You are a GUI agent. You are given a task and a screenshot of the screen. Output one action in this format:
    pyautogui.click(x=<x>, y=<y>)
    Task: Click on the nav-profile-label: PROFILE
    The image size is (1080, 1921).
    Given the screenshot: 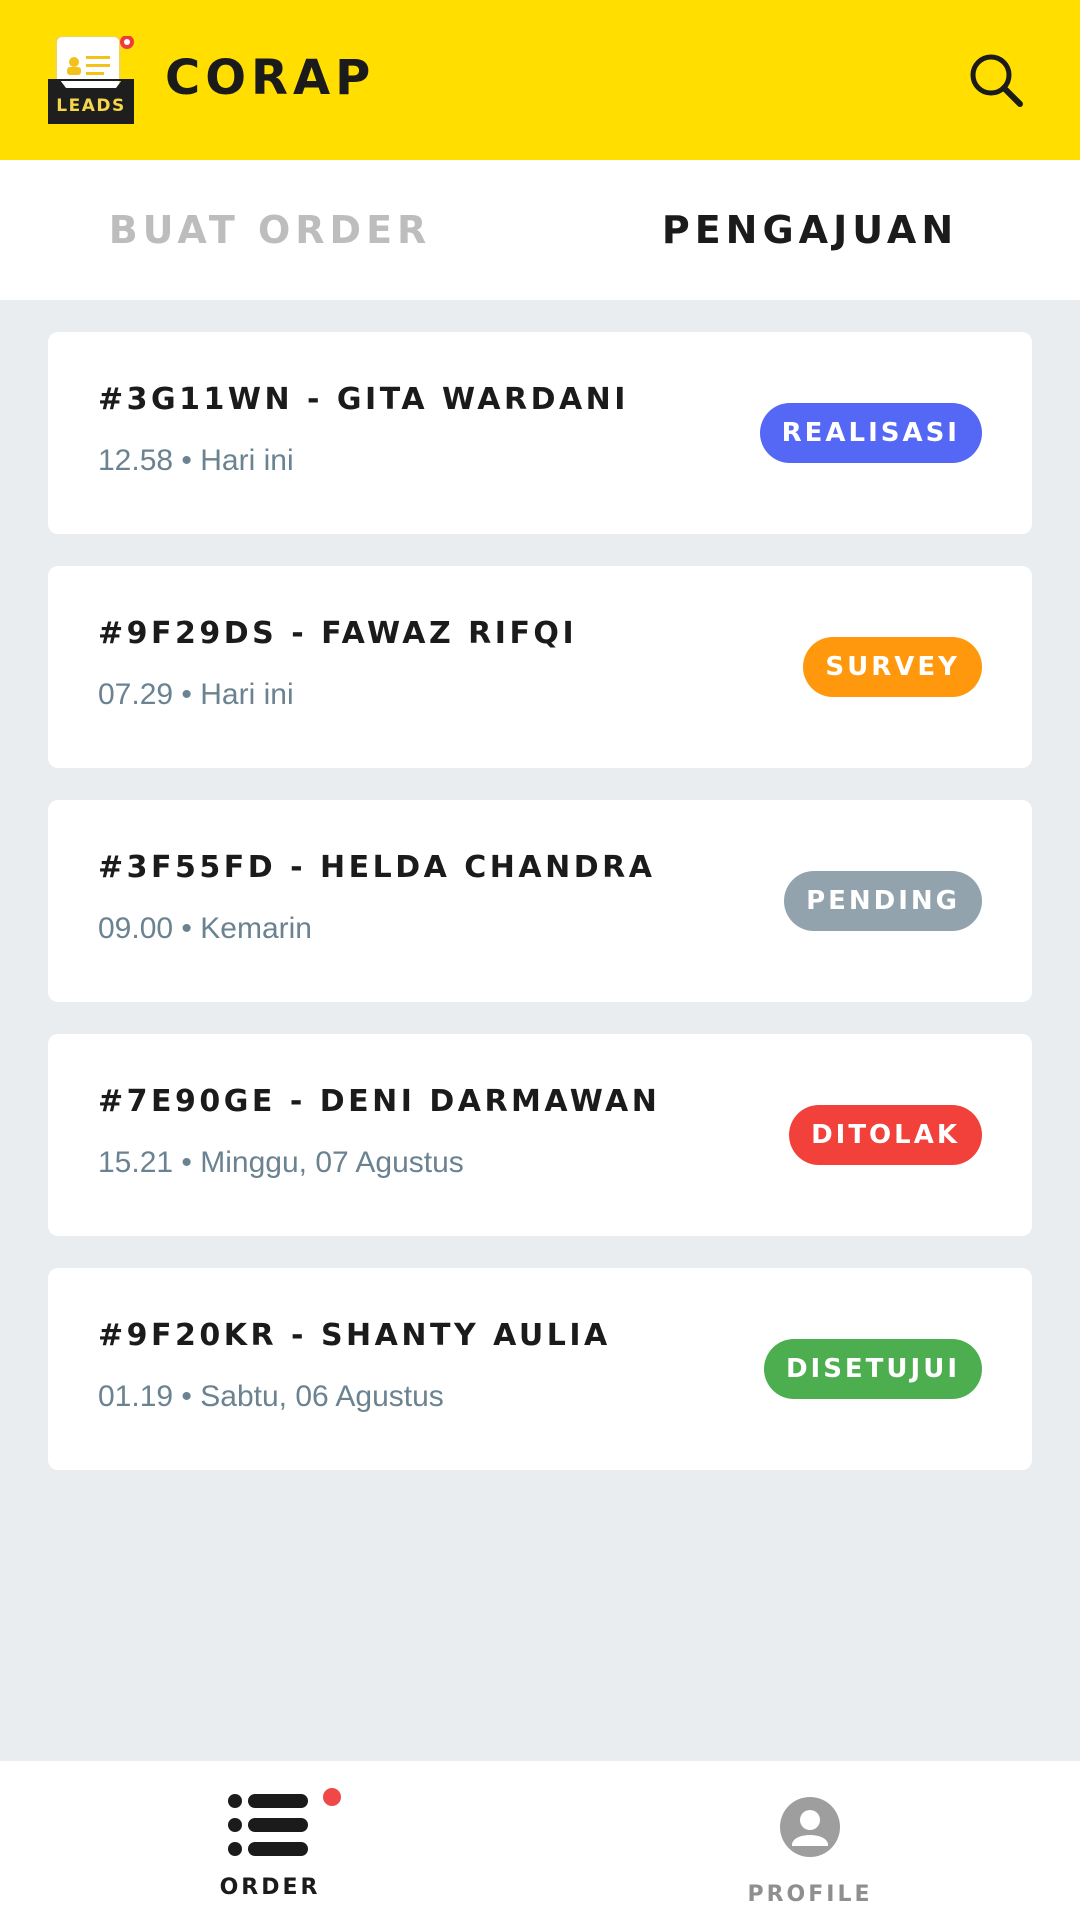 What is the action you would take?
    pyautogui.click(x=810, y=1894)
    